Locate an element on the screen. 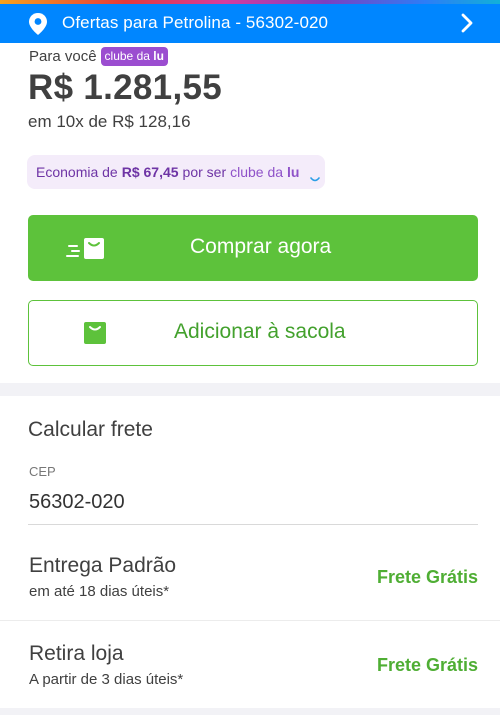 This screenshot has height=715, width=500. shipping-option-title: Retira loja is located at coordinates (76, 653).